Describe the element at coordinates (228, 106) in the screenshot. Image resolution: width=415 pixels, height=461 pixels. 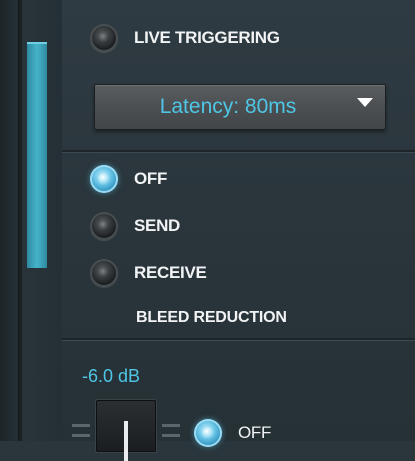
I see `latency-value: Latency: 80ms` at that location.